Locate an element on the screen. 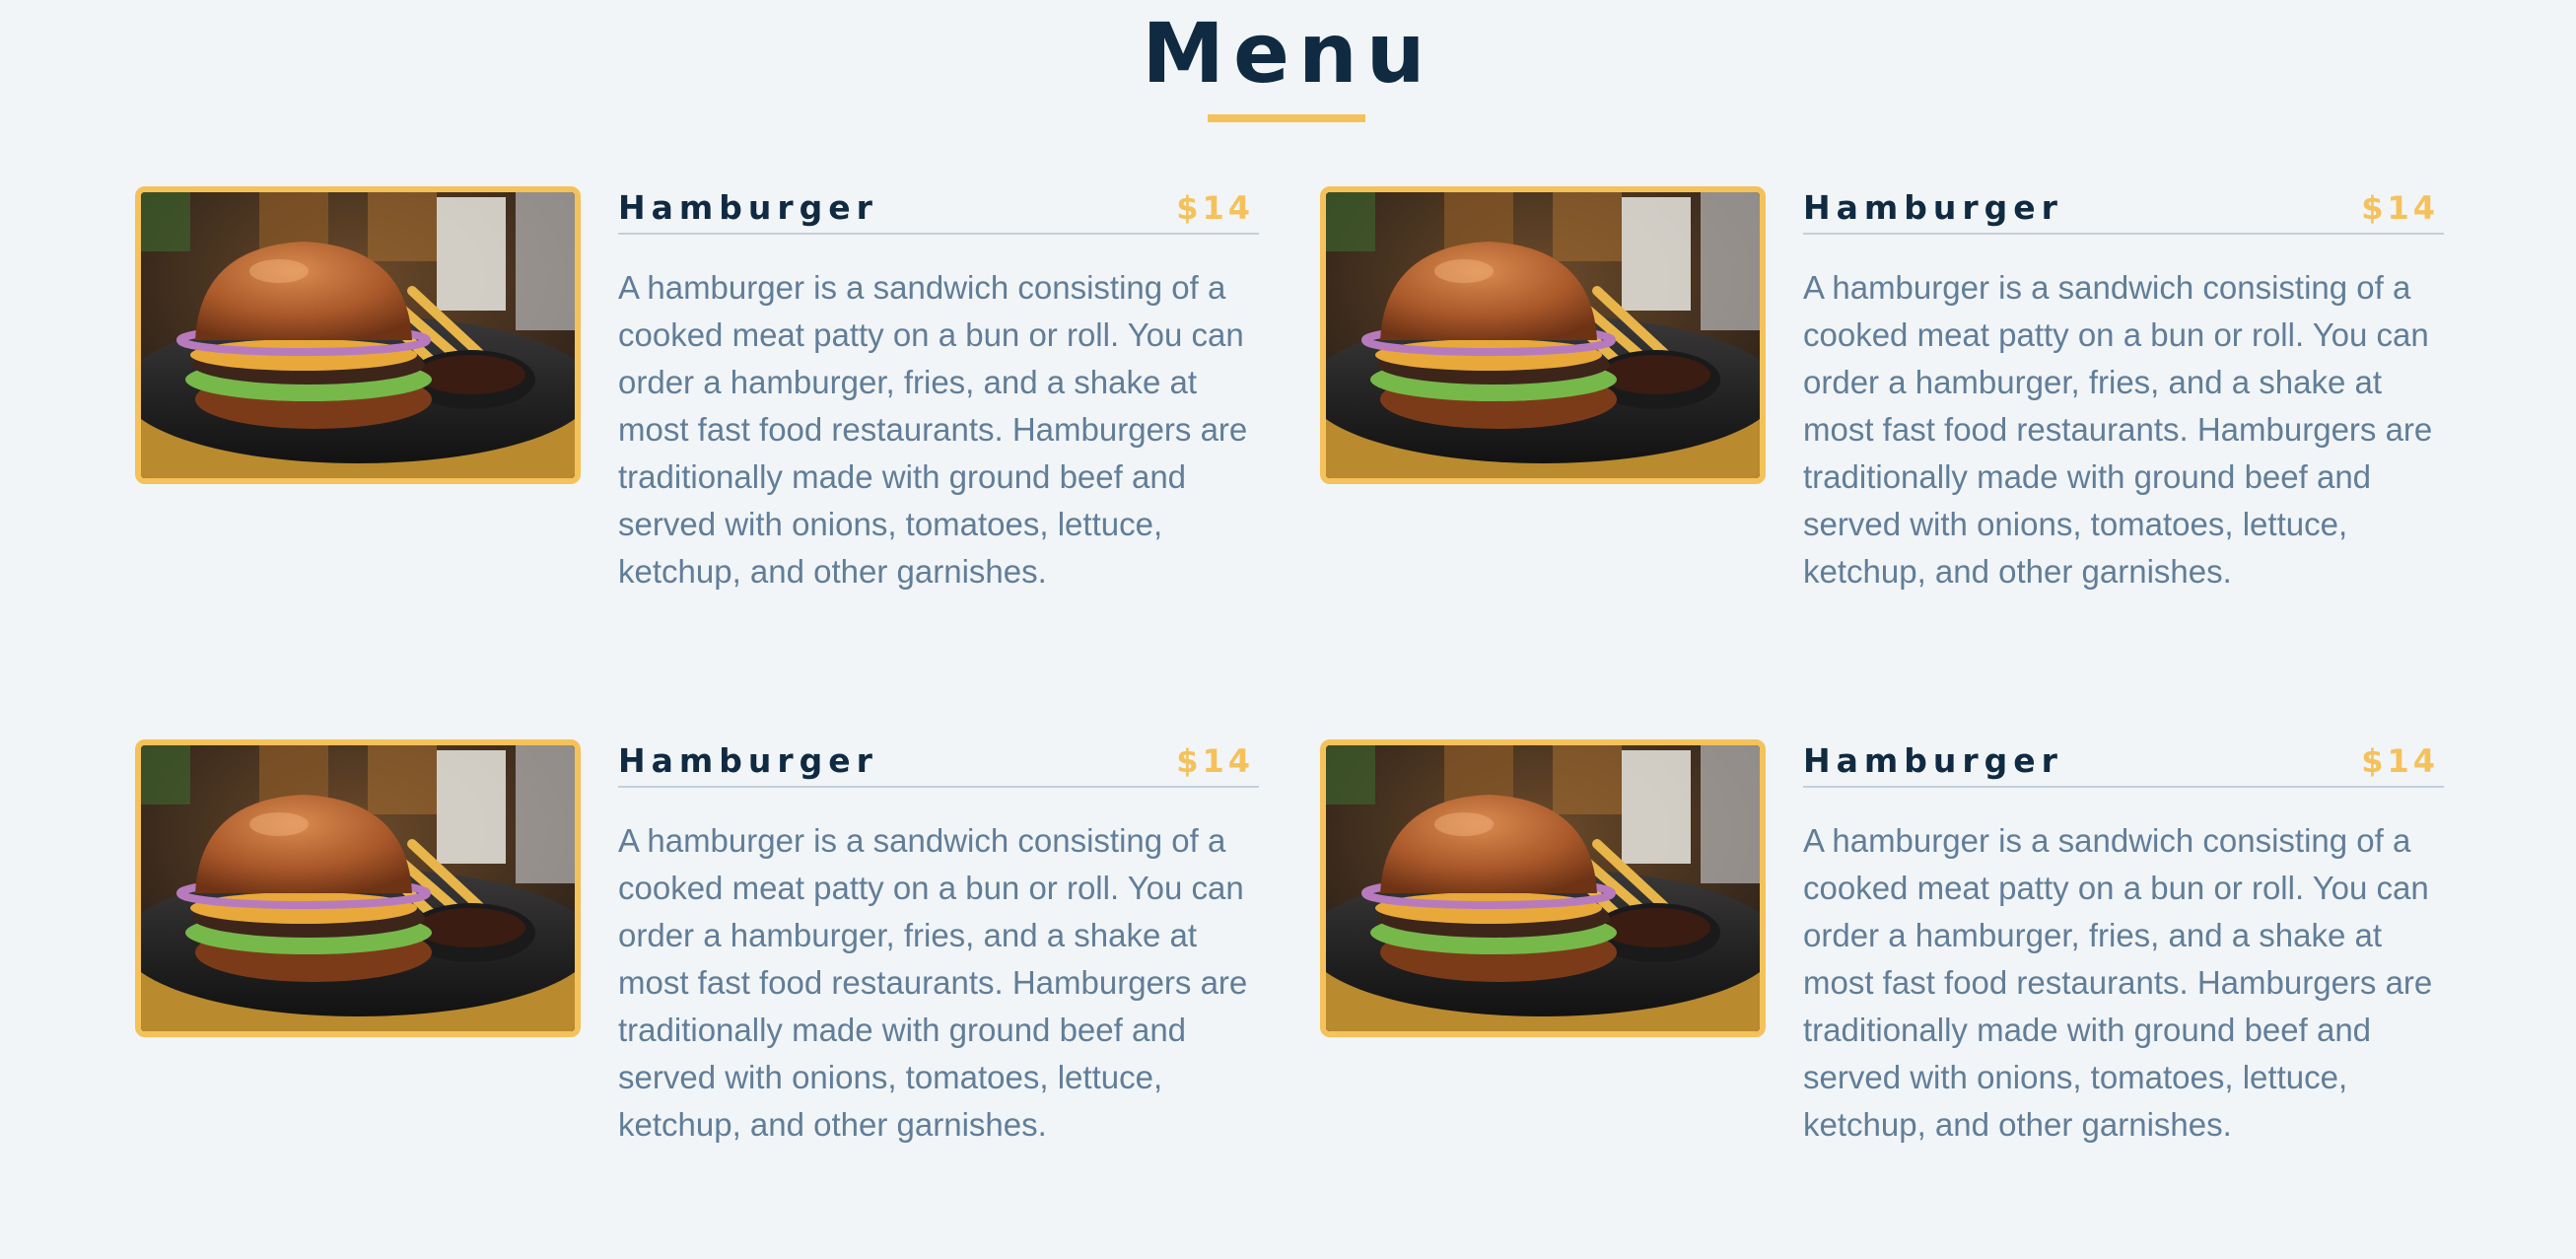 This screenshot has width=2576, height=1259. page-title: Menu is located at coordinates (1288, 53).